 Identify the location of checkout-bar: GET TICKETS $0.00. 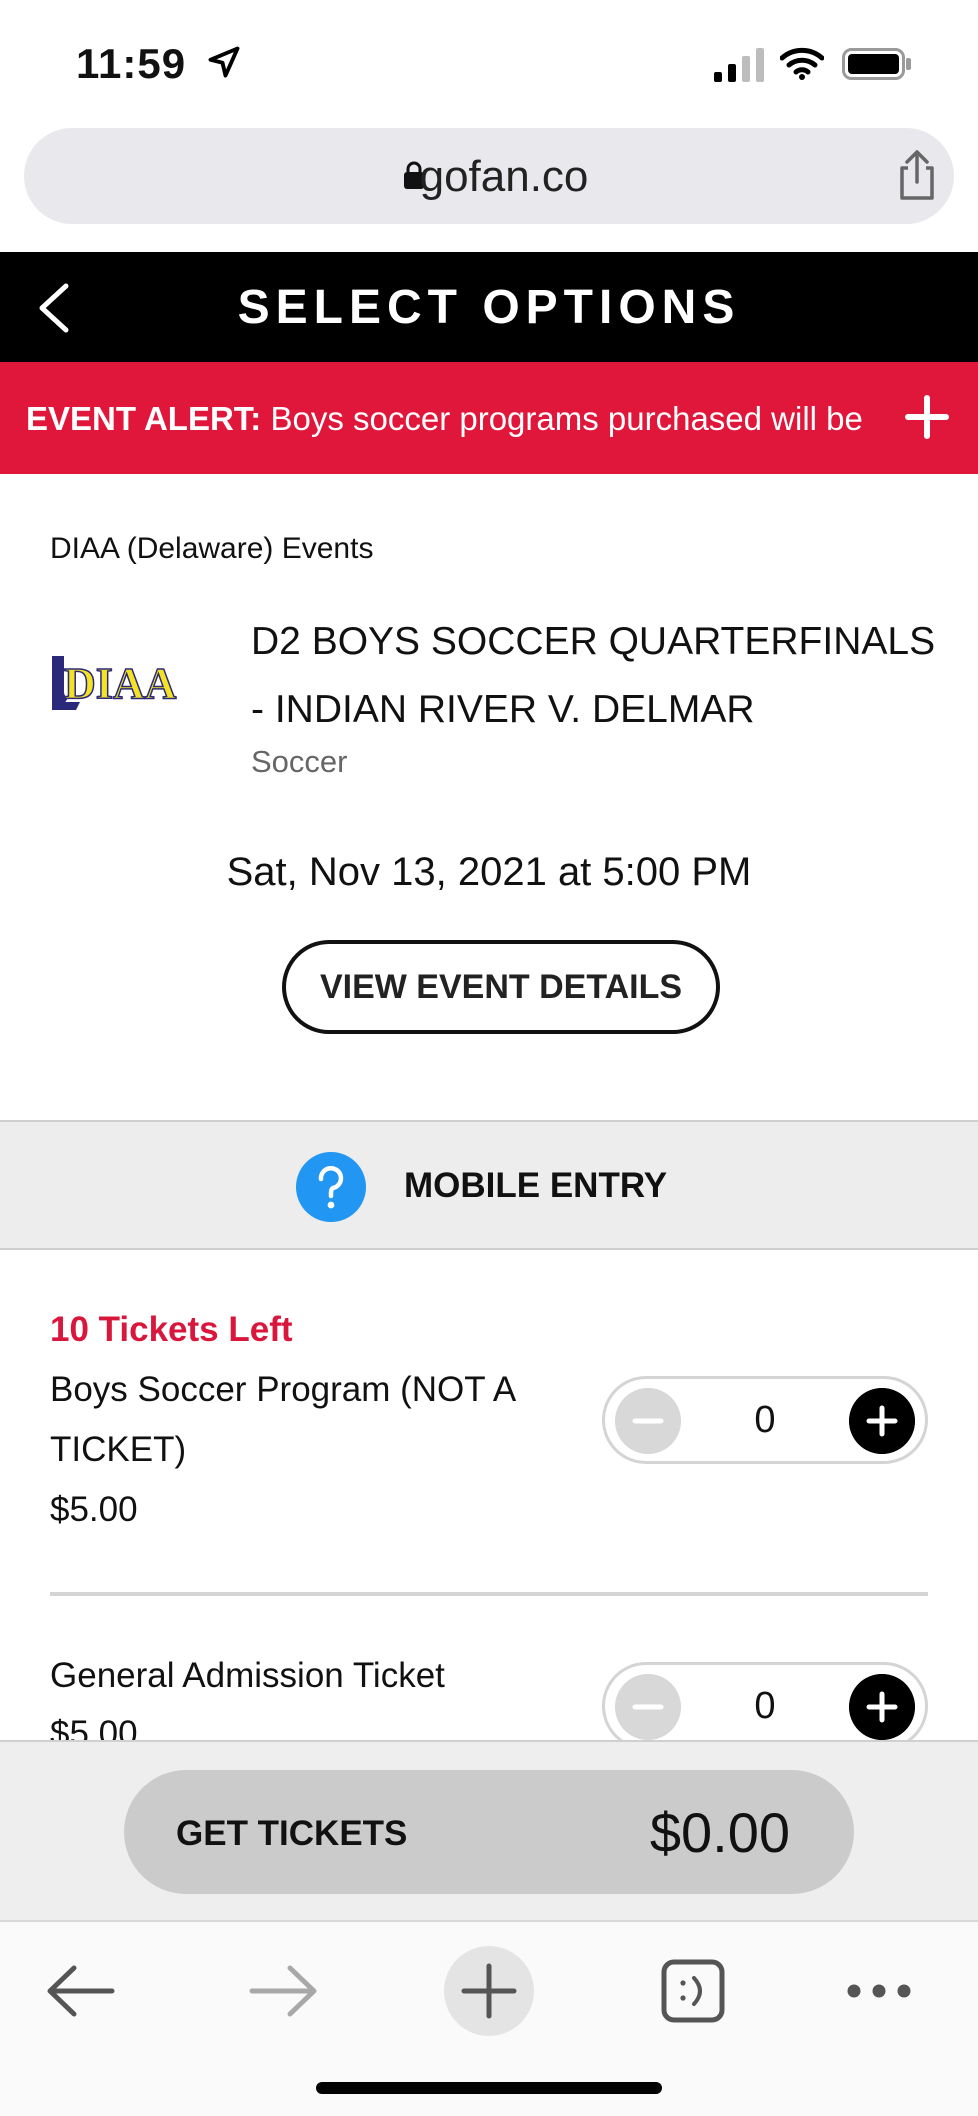
(489, 1830).